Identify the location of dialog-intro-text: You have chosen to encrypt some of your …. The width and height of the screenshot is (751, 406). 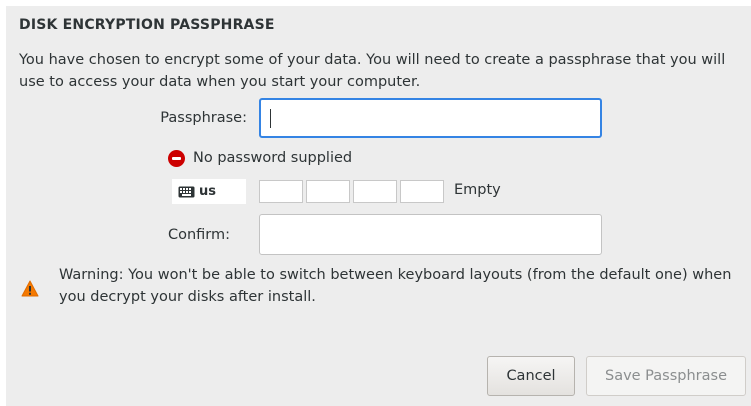
(372, 71).